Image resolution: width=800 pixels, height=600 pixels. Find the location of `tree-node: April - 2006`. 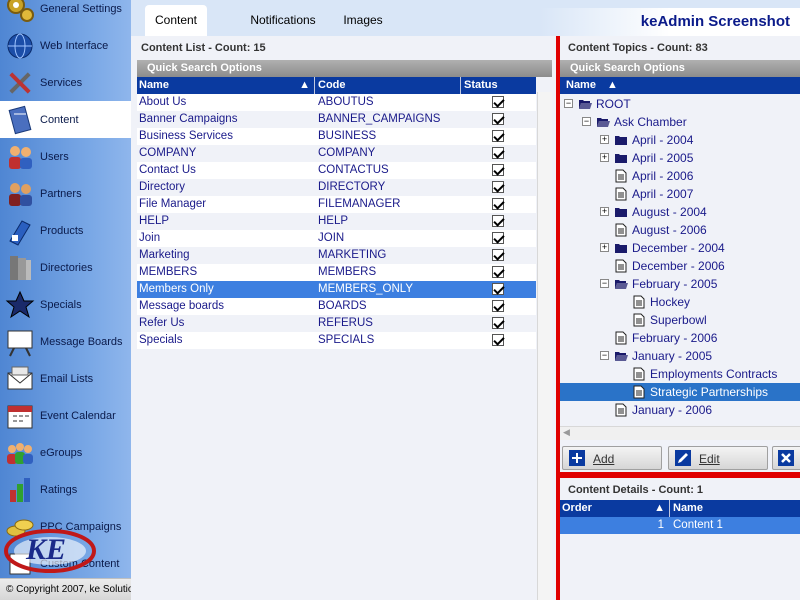

tree-node: April - 2006 is located at coordinates (680, 176).